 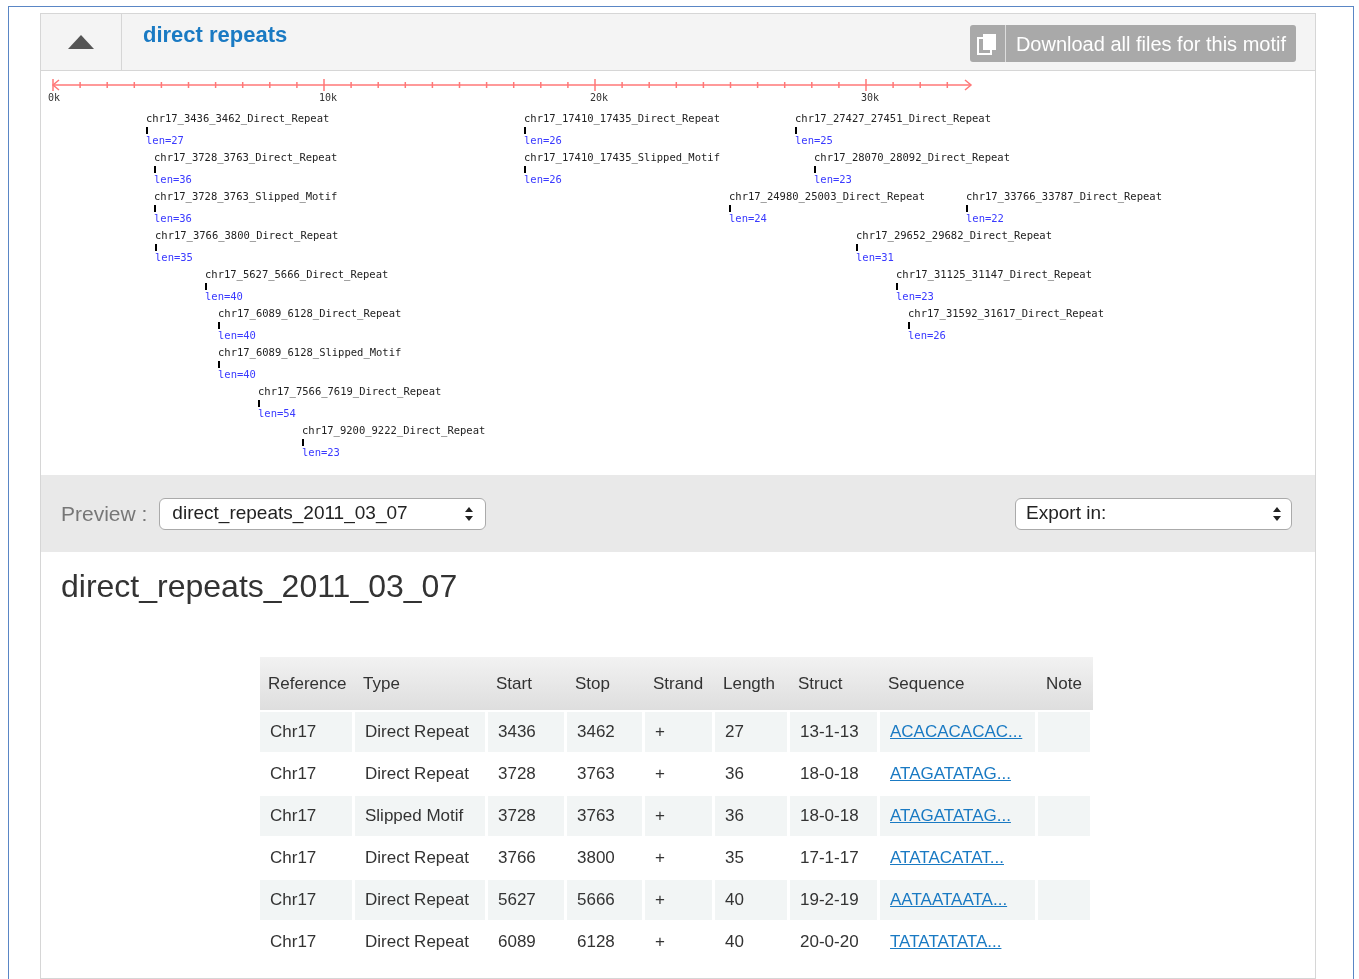 I want to click on table-cell: 5627, so click(x=526, y=900).